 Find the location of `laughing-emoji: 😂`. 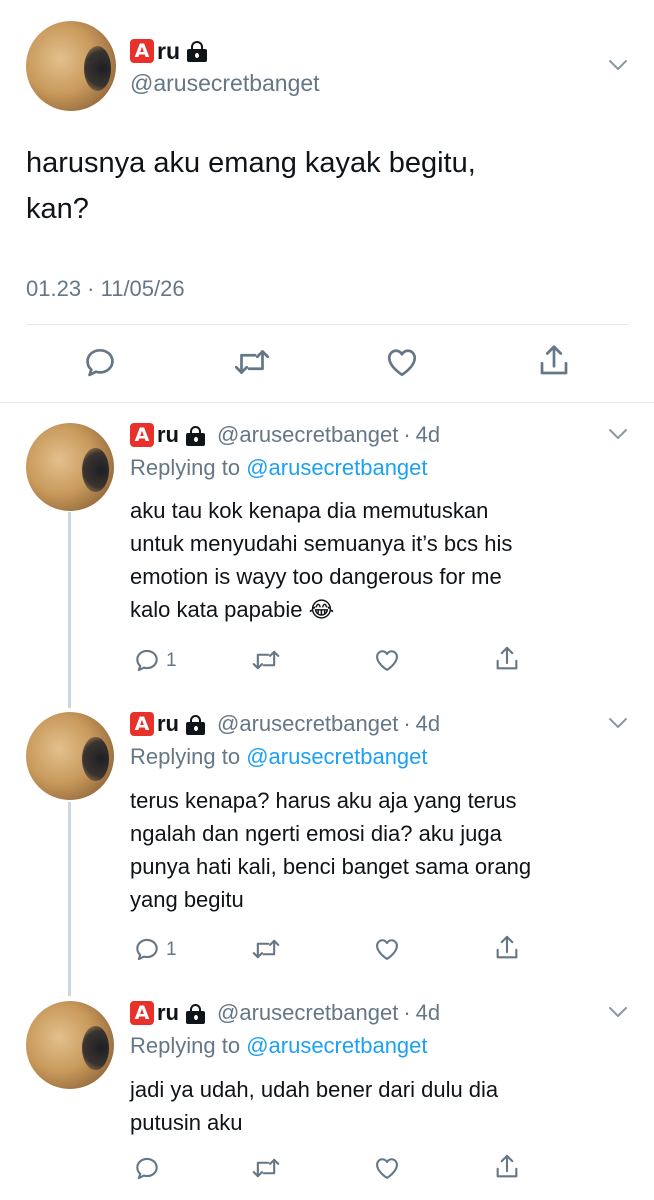

laughing-emoji: 😂 is located at coordinates (321, 610).